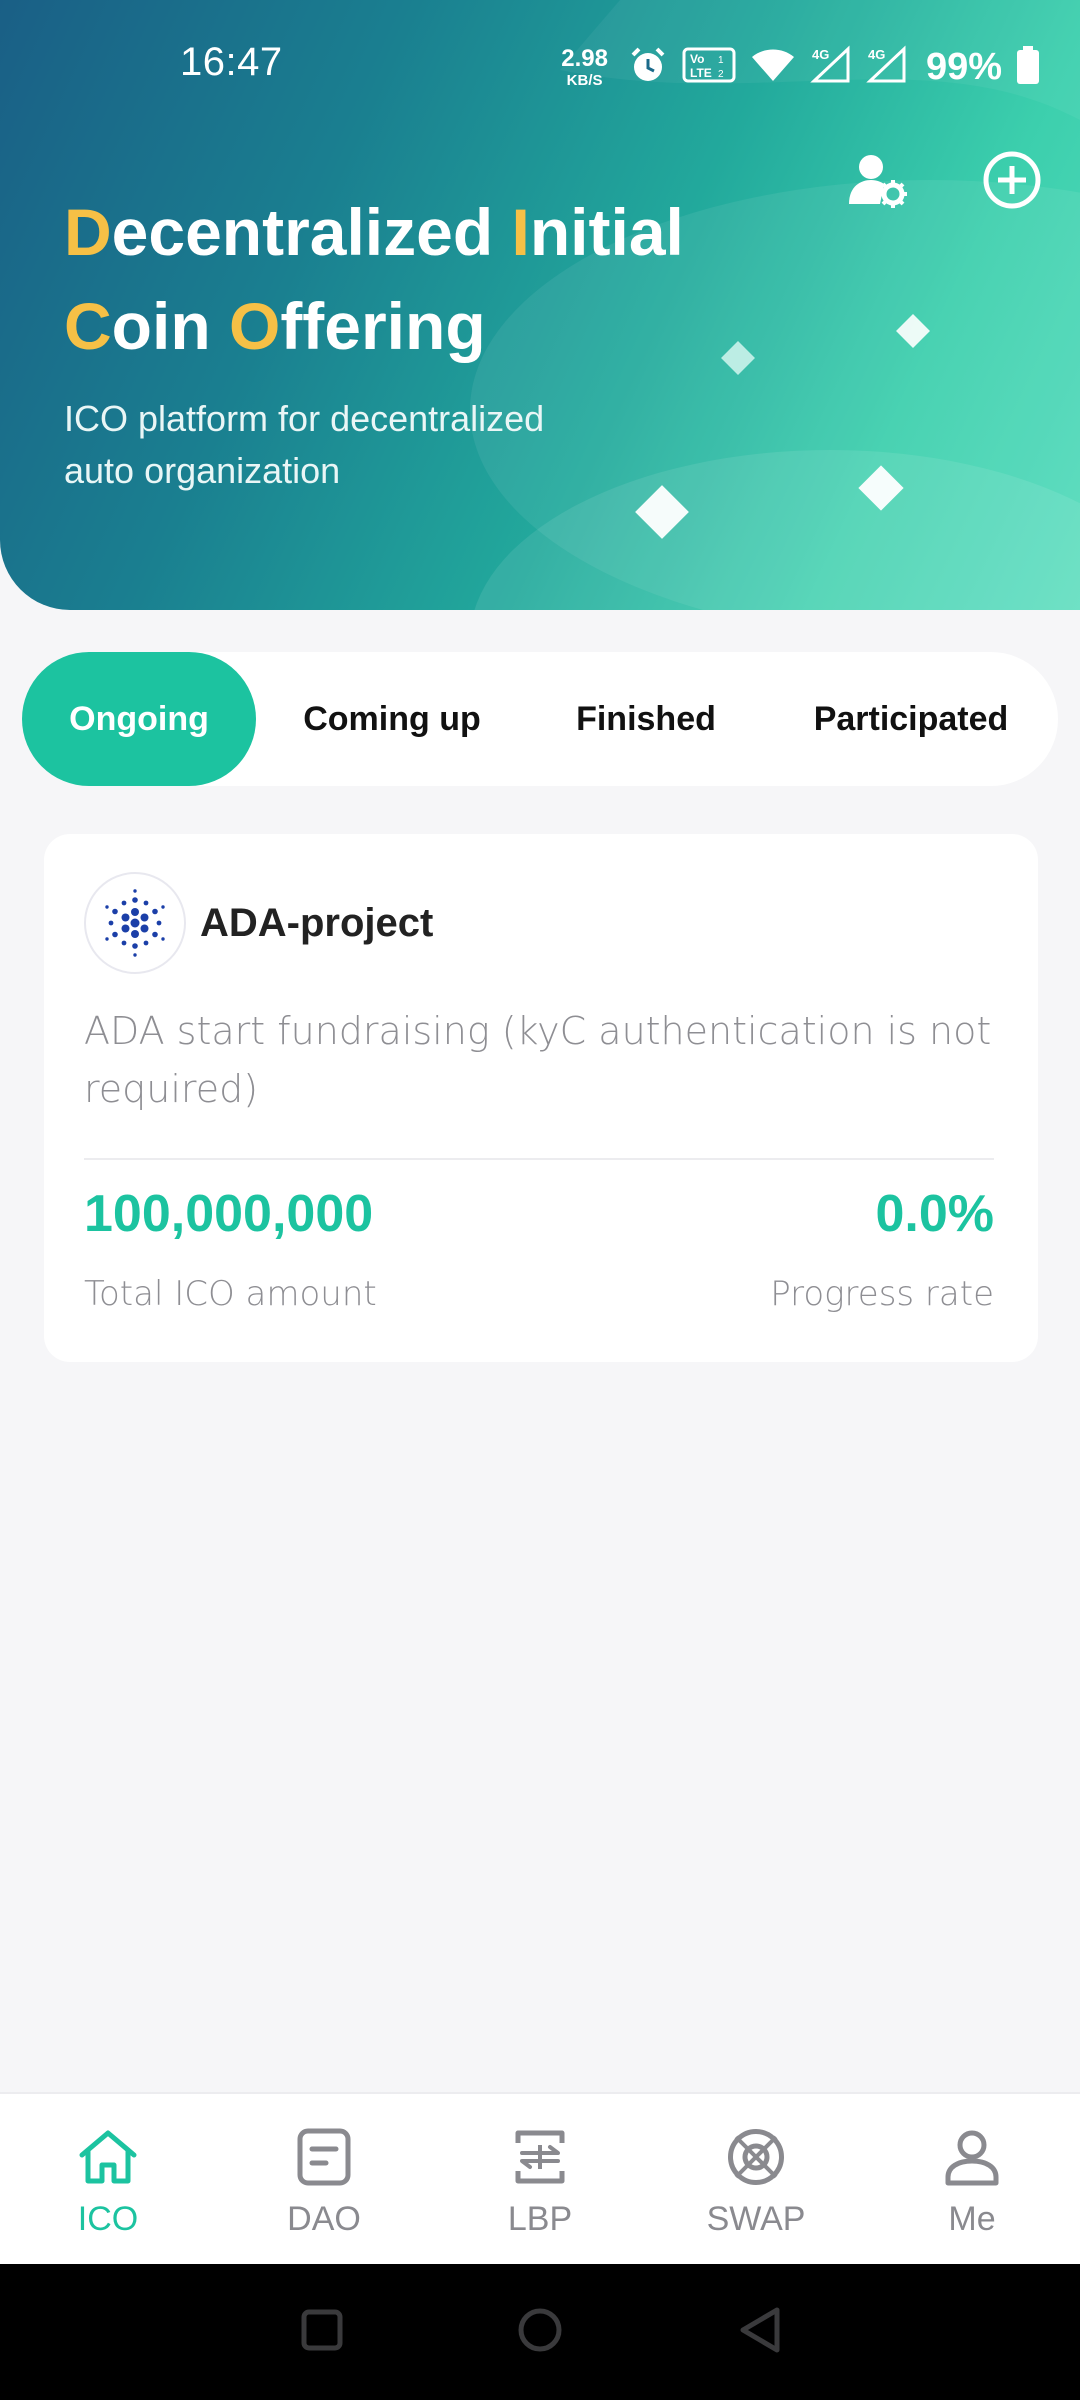 The width and height of the screenshot is (1080, 2400). Describe the element at coordinates (254, 326) in the screenshot. I see `hero-title-part: O` at that location.